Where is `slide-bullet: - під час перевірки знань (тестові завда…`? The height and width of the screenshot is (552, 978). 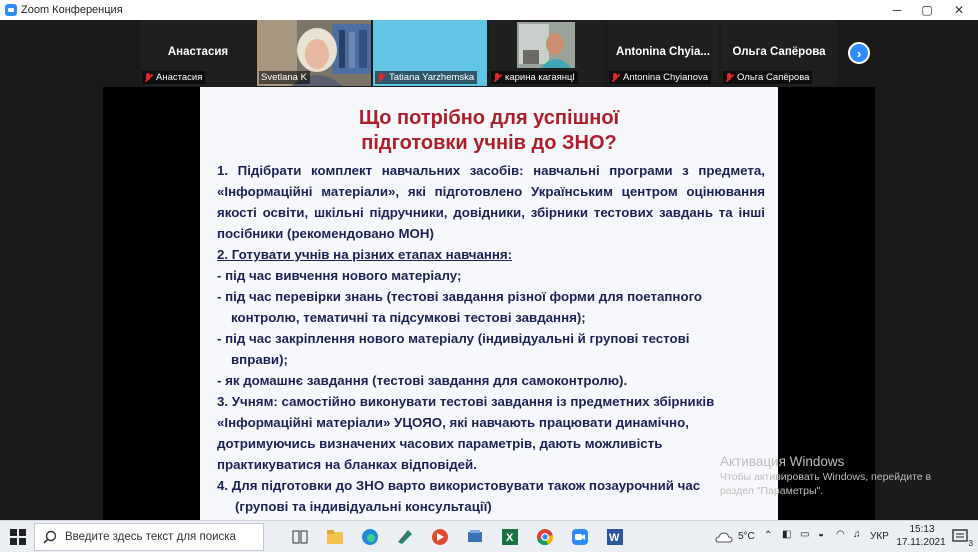
slide-bullet: - під час перевірки знань (тестові завда… is located at coordinates (460, 296).